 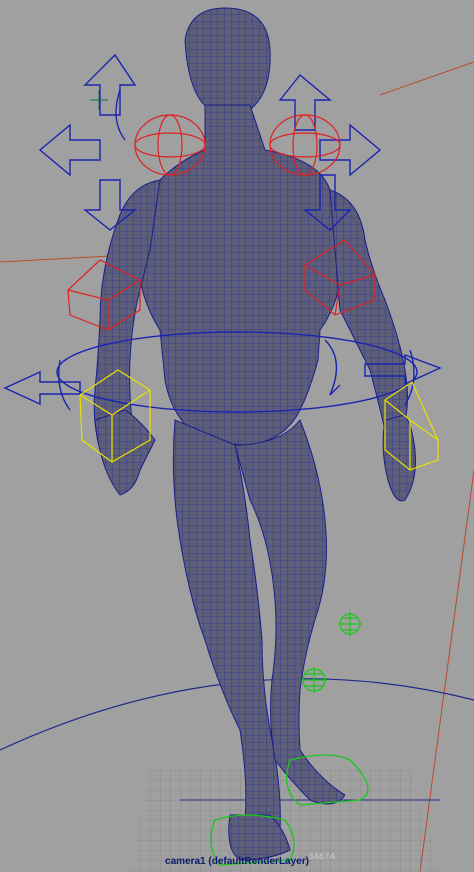 I want to click on camera-label: camera1 (defaultRenderLayer), so click(x=237, y=861).